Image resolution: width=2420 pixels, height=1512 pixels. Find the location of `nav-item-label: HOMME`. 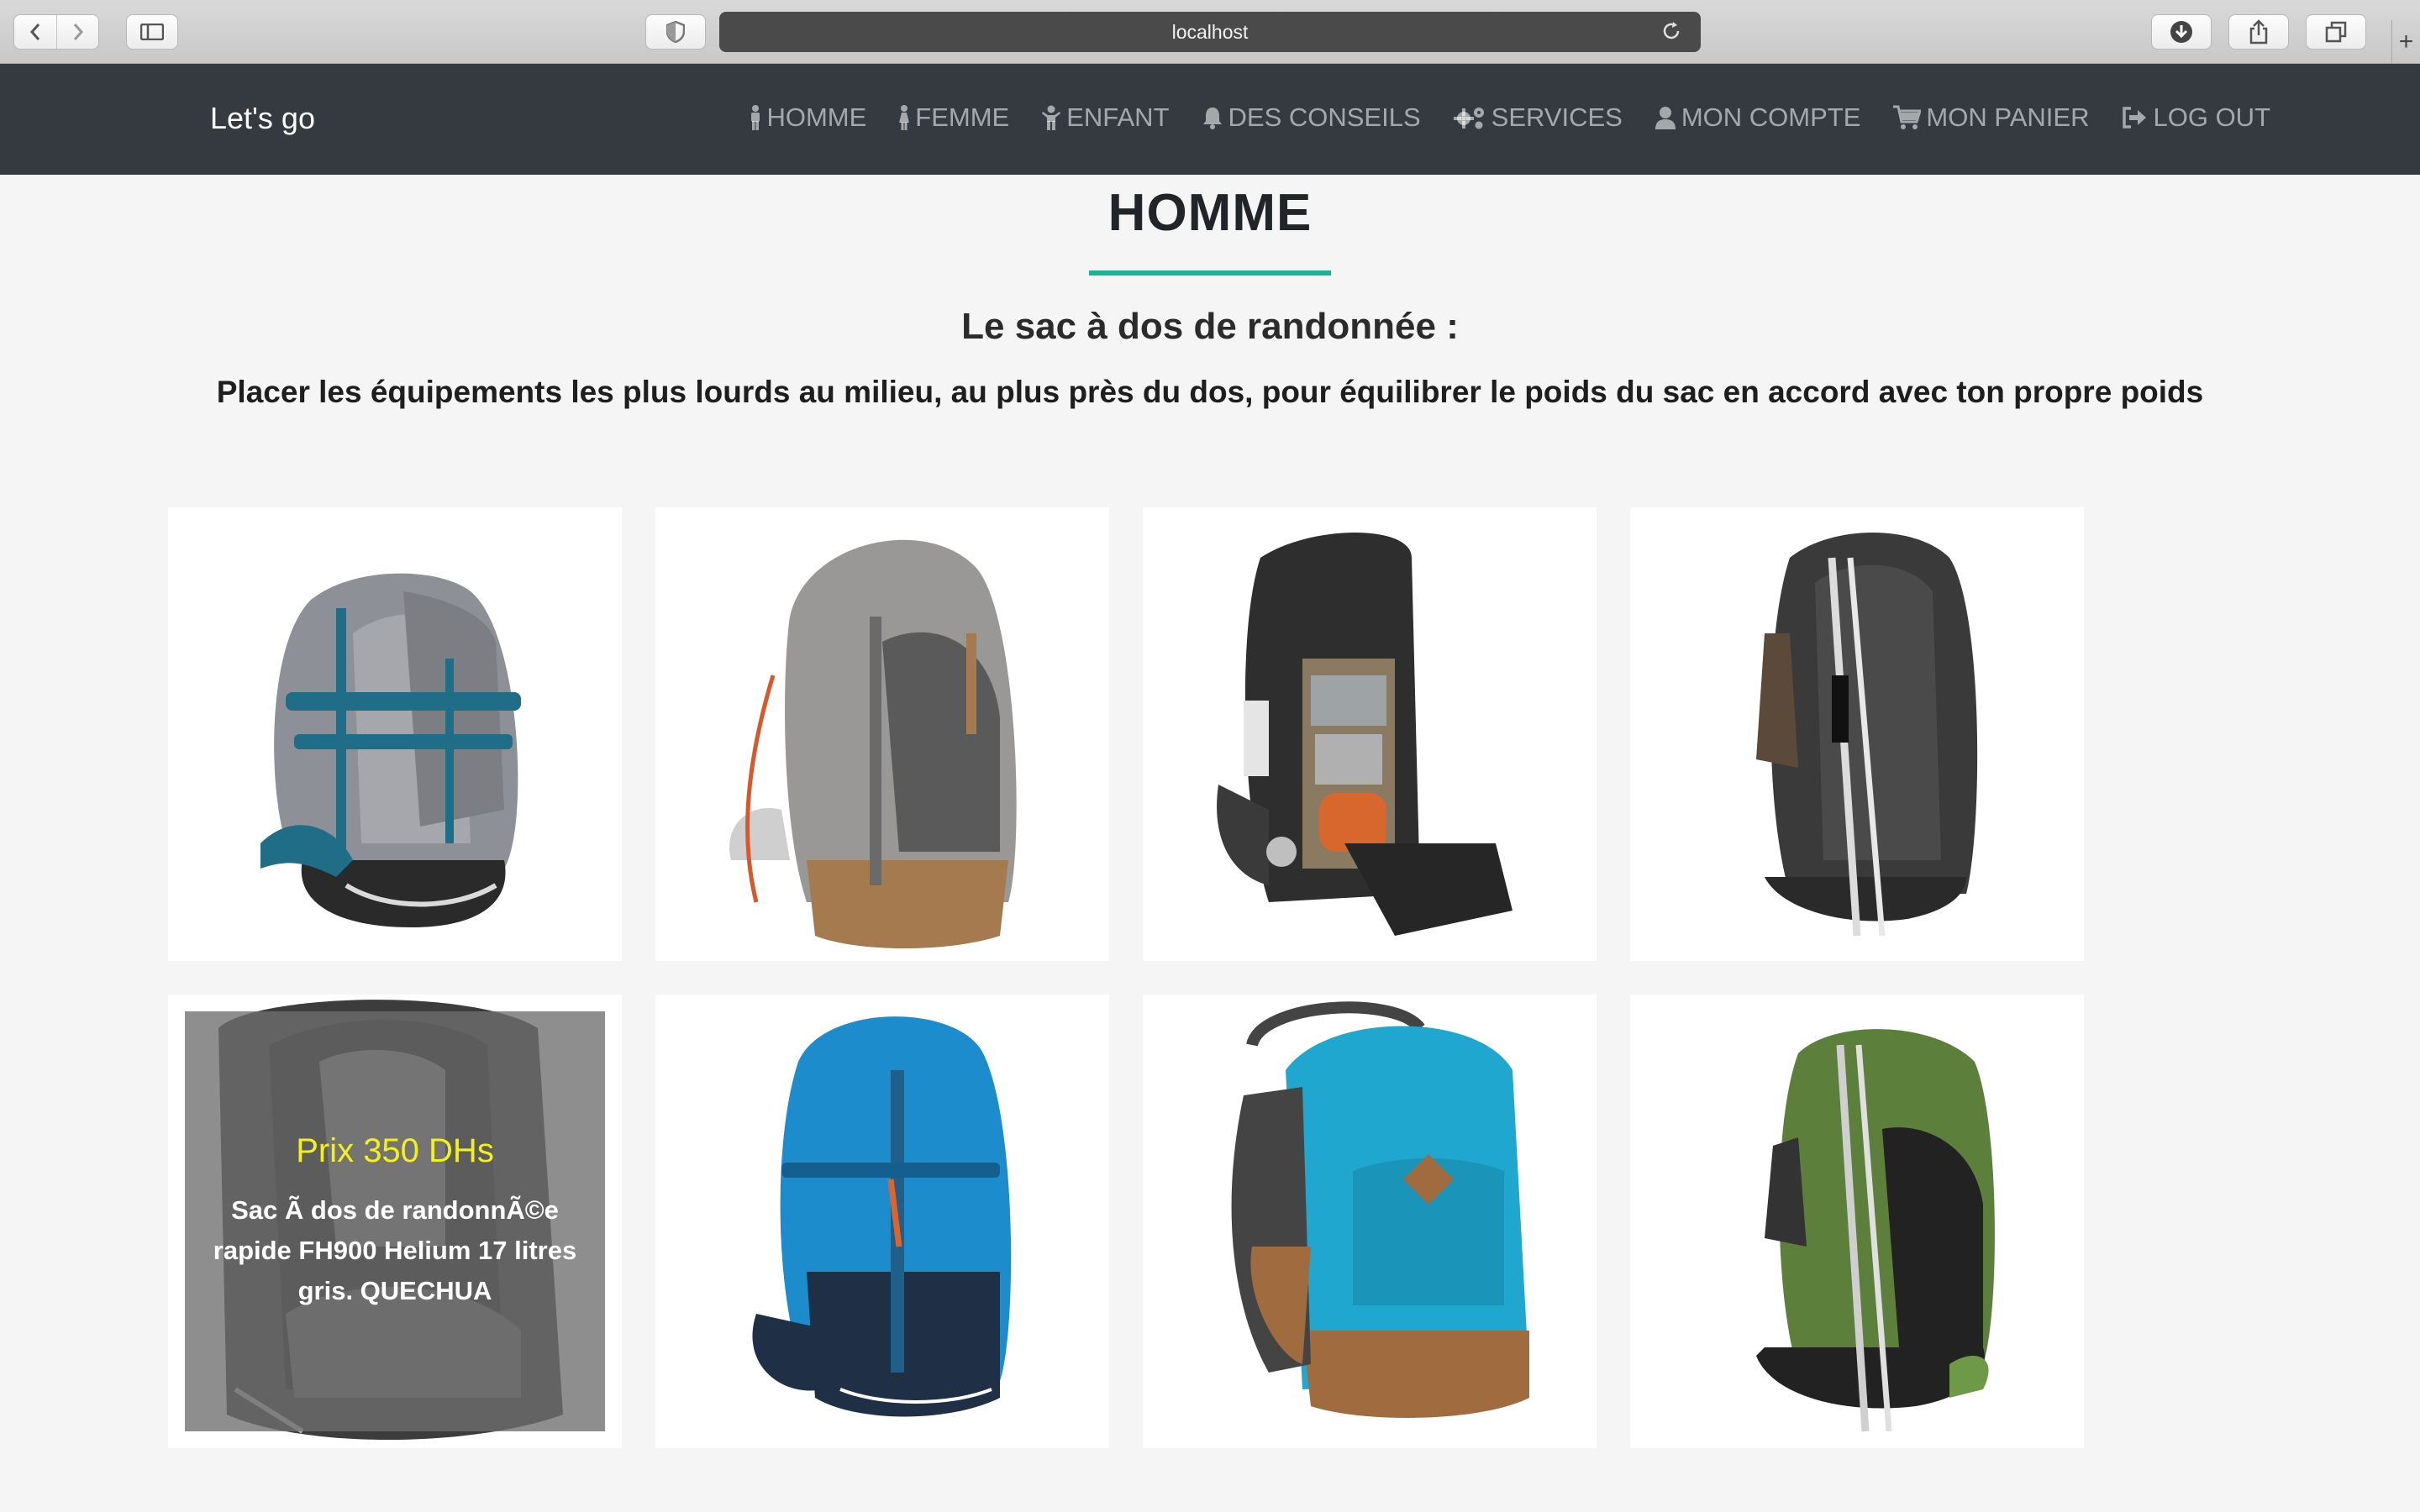

nav-item-label: HOMME is located at coordinates (816, 117).